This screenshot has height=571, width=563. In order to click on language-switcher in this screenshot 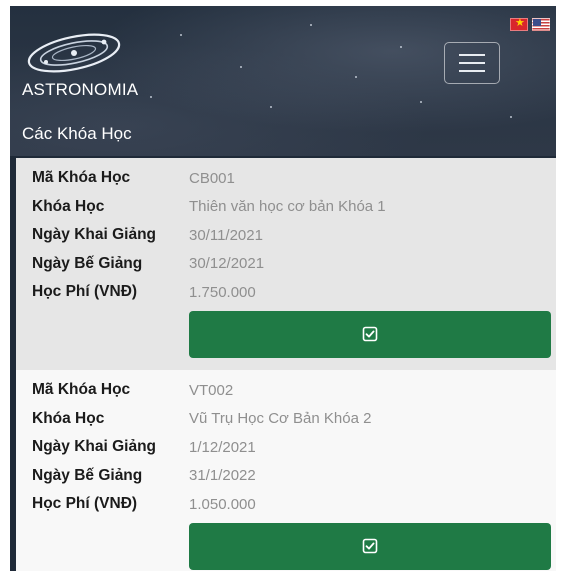, I will do `click(530, 23)`.